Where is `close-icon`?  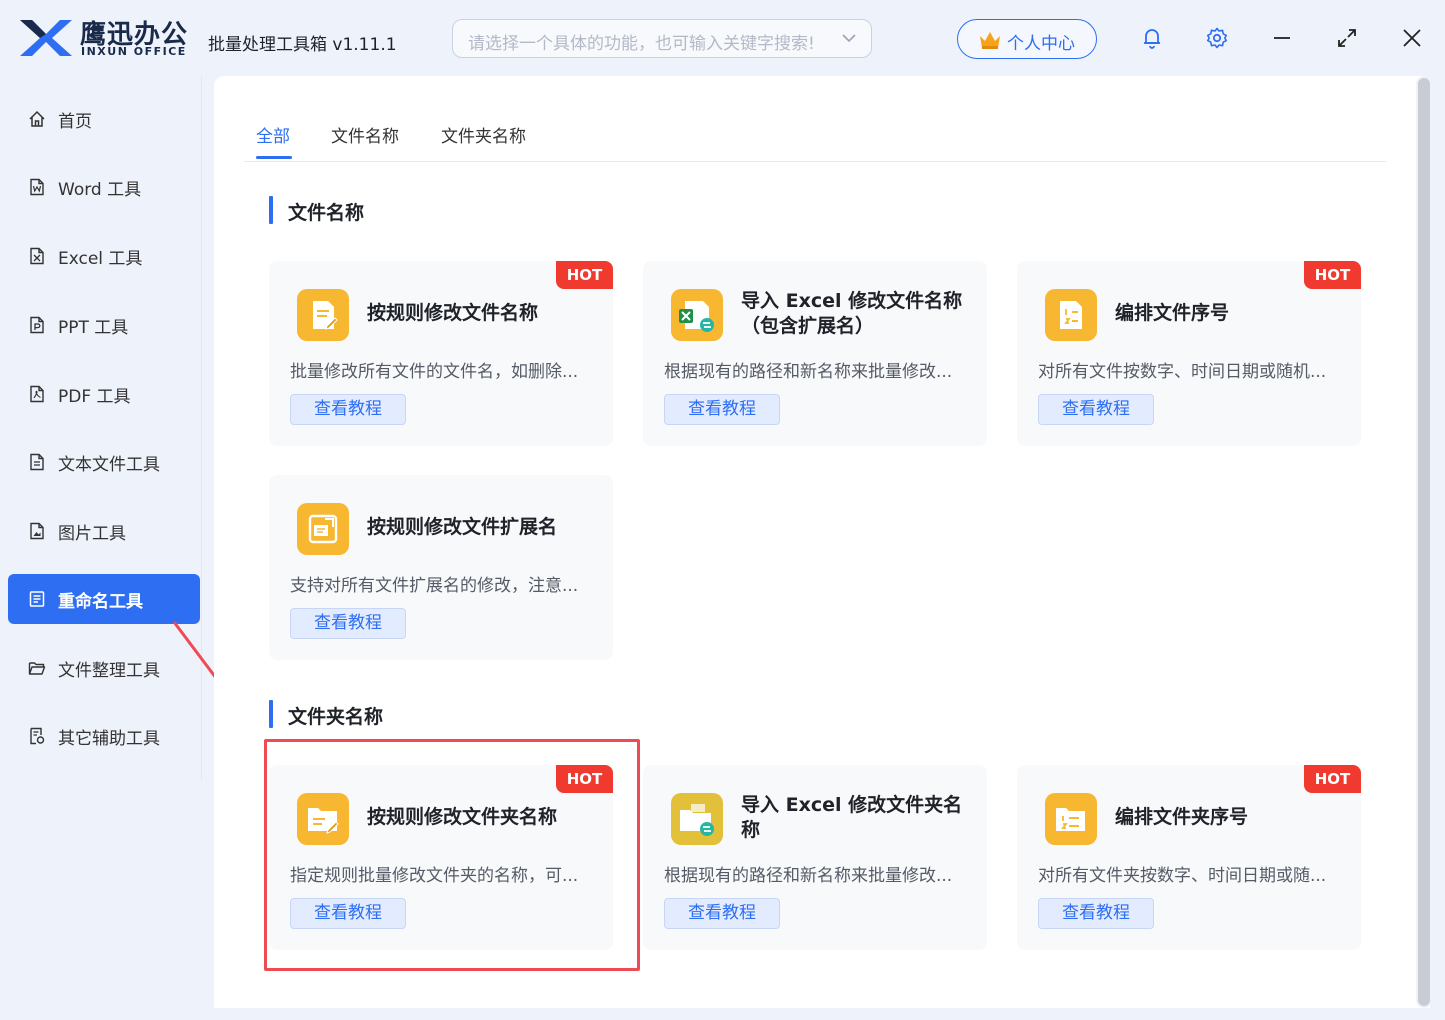 close-icon is located at coordinates (1412, 38).